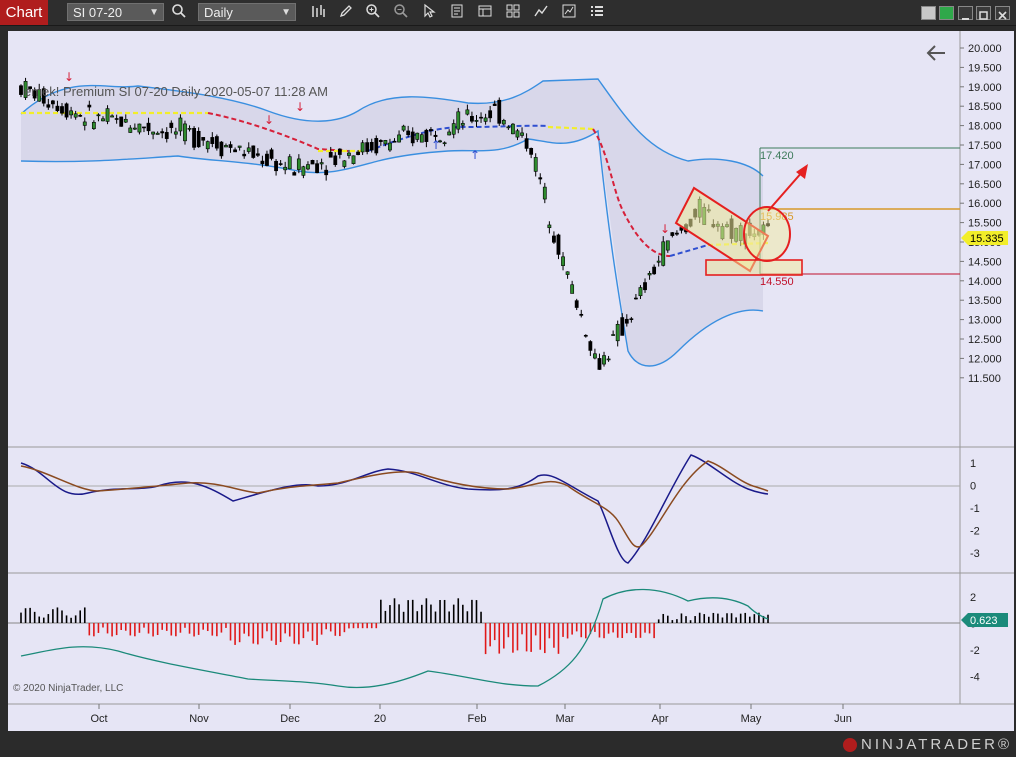 The height and width of the screenshot is (757, 1016). I want to click on zoom-out-icon, so click(401, 13).